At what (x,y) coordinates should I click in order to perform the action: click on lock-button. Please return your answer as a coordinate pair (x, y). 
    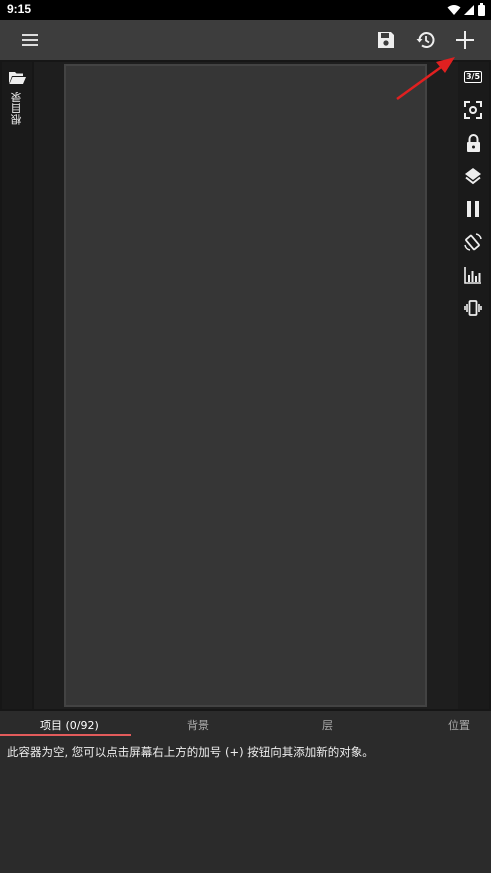
    Looking at the image, I should click on (473, 143).